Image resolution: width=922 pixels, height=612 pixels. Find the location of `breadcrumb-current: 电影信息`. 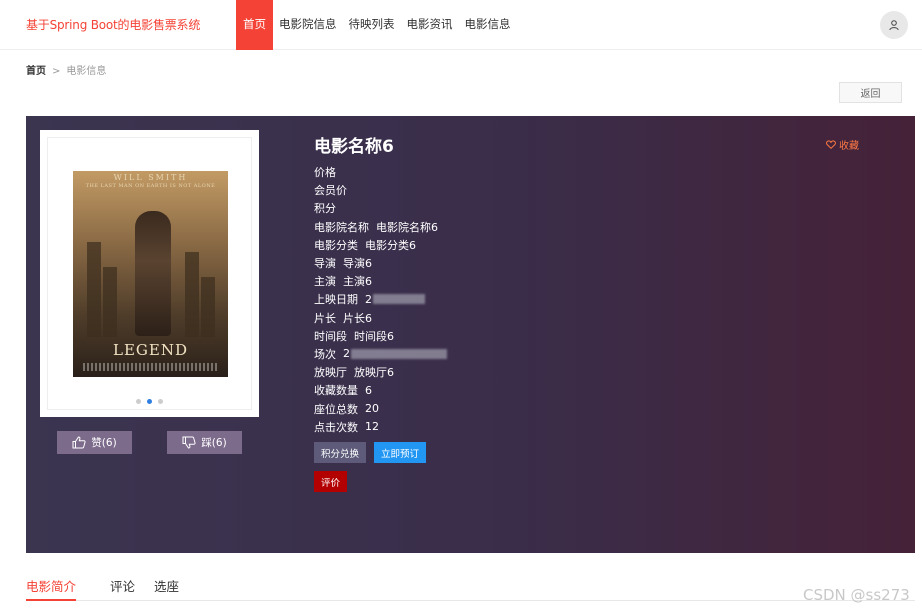

breadcrumb-current: 电影信息 is located at coordinates (86, 71).